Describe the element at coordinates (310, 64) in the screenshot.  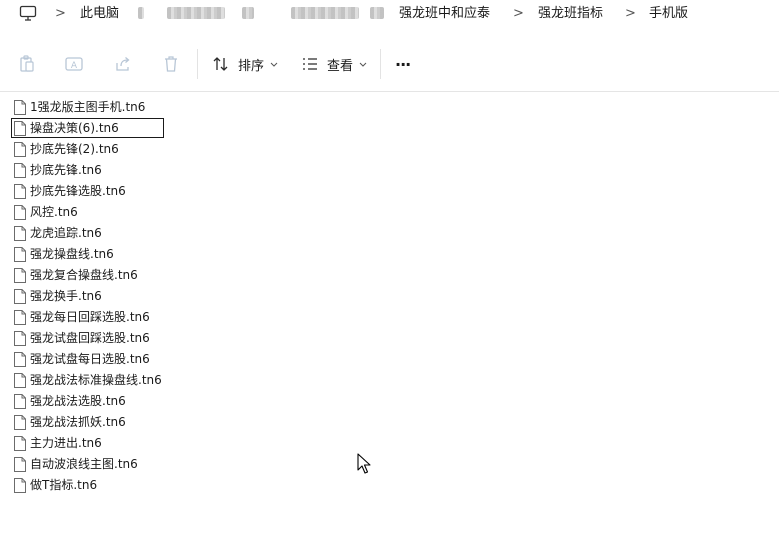
I see `view-icon` at that location.